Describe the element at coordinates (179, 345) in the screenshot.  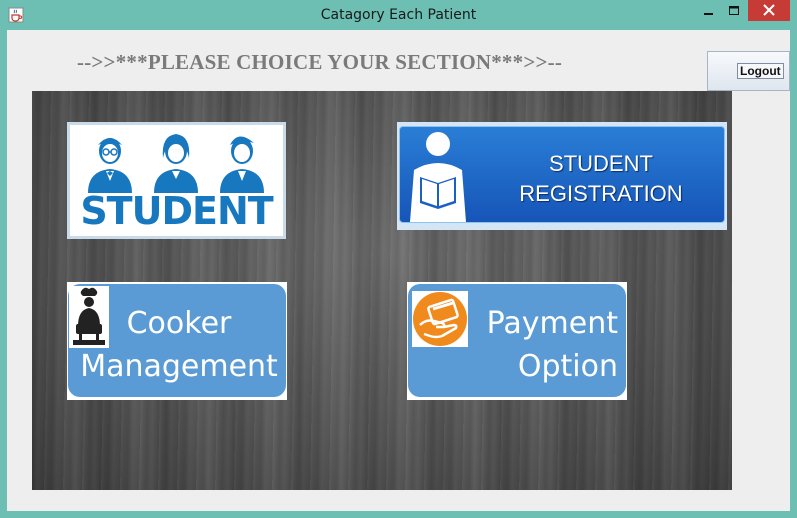
I see `cooker-label: Cooker Management` at that location.